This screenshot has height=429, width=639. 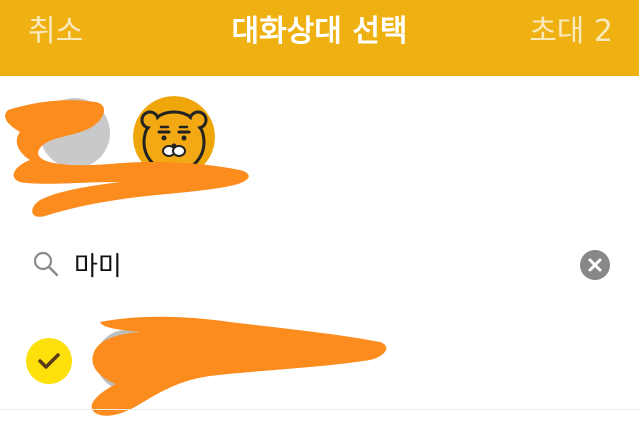 I want to click on clear-icon, so click(x=595, y=265).